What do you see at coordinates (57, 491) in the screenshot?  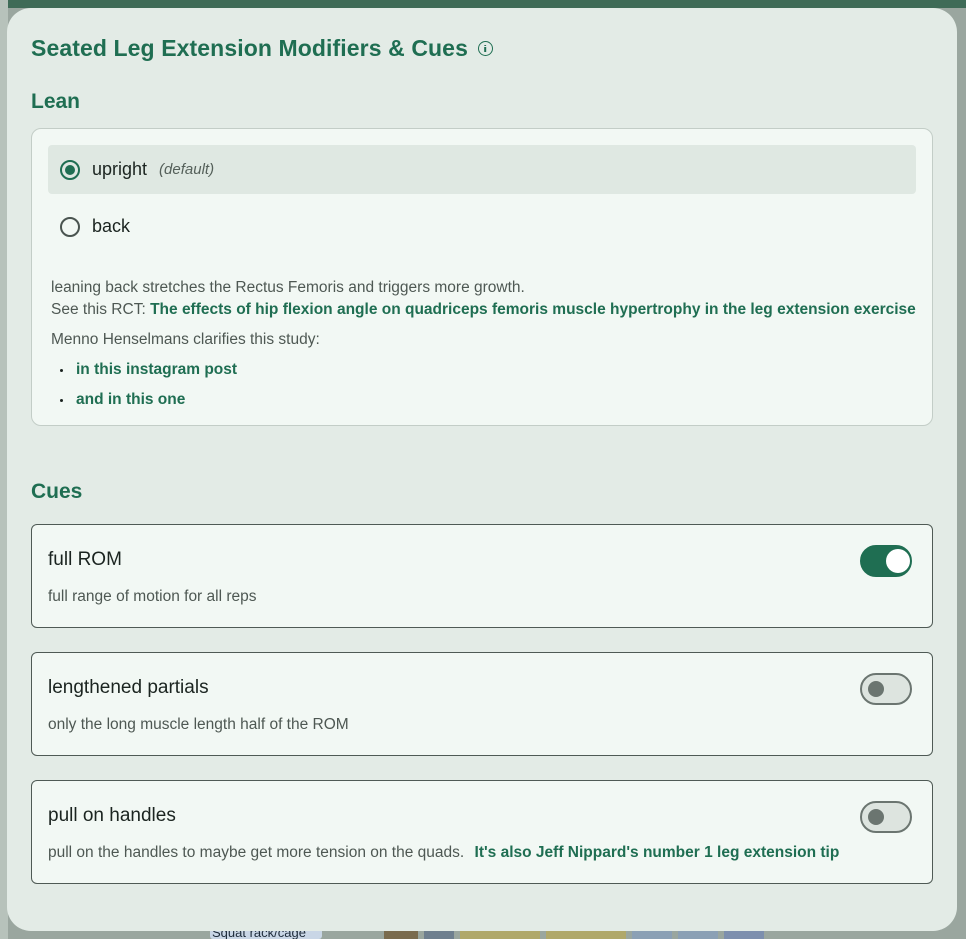 I see `cues-heading: Cues` at bounding box center [57, 491].